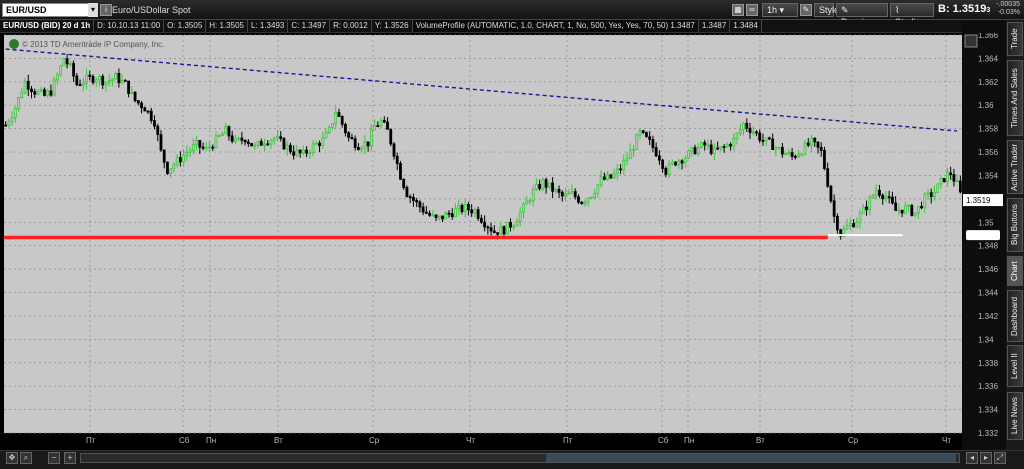  Describe the element at coordinates (93, 10) in the screenshot. I see `chevron-down-icon: ▾` at that location.